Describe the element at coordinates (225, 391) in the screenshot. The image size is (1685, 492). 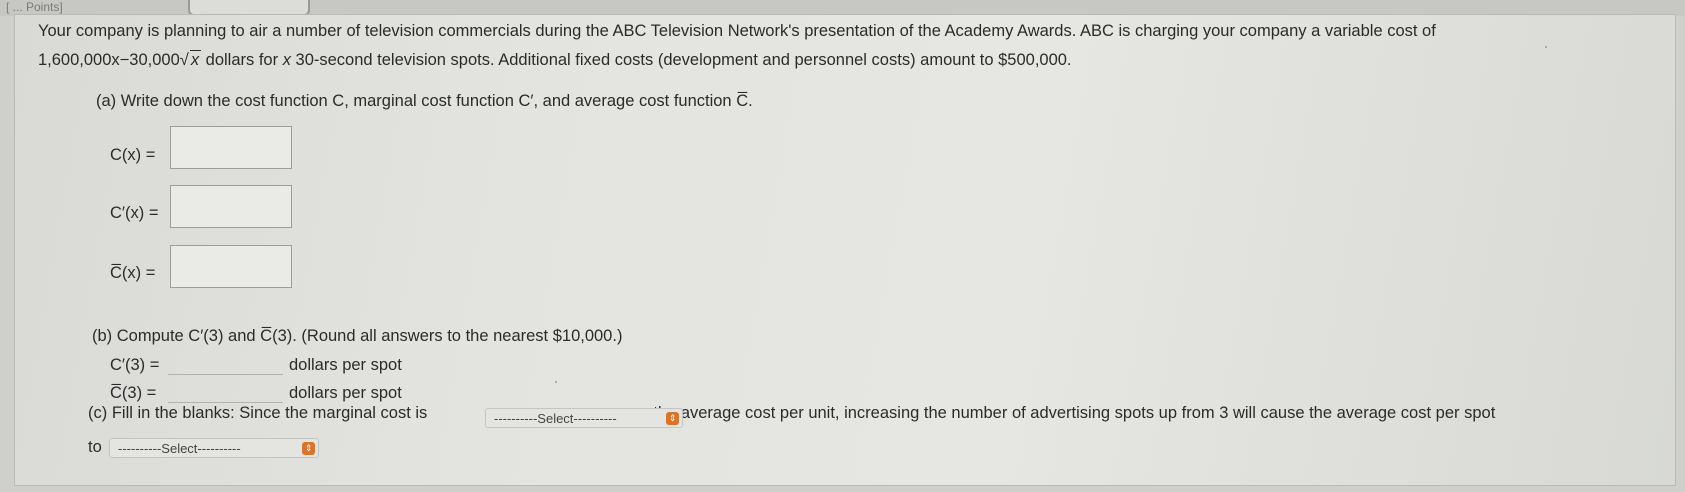
I see `average-cost-3-input` at that location.